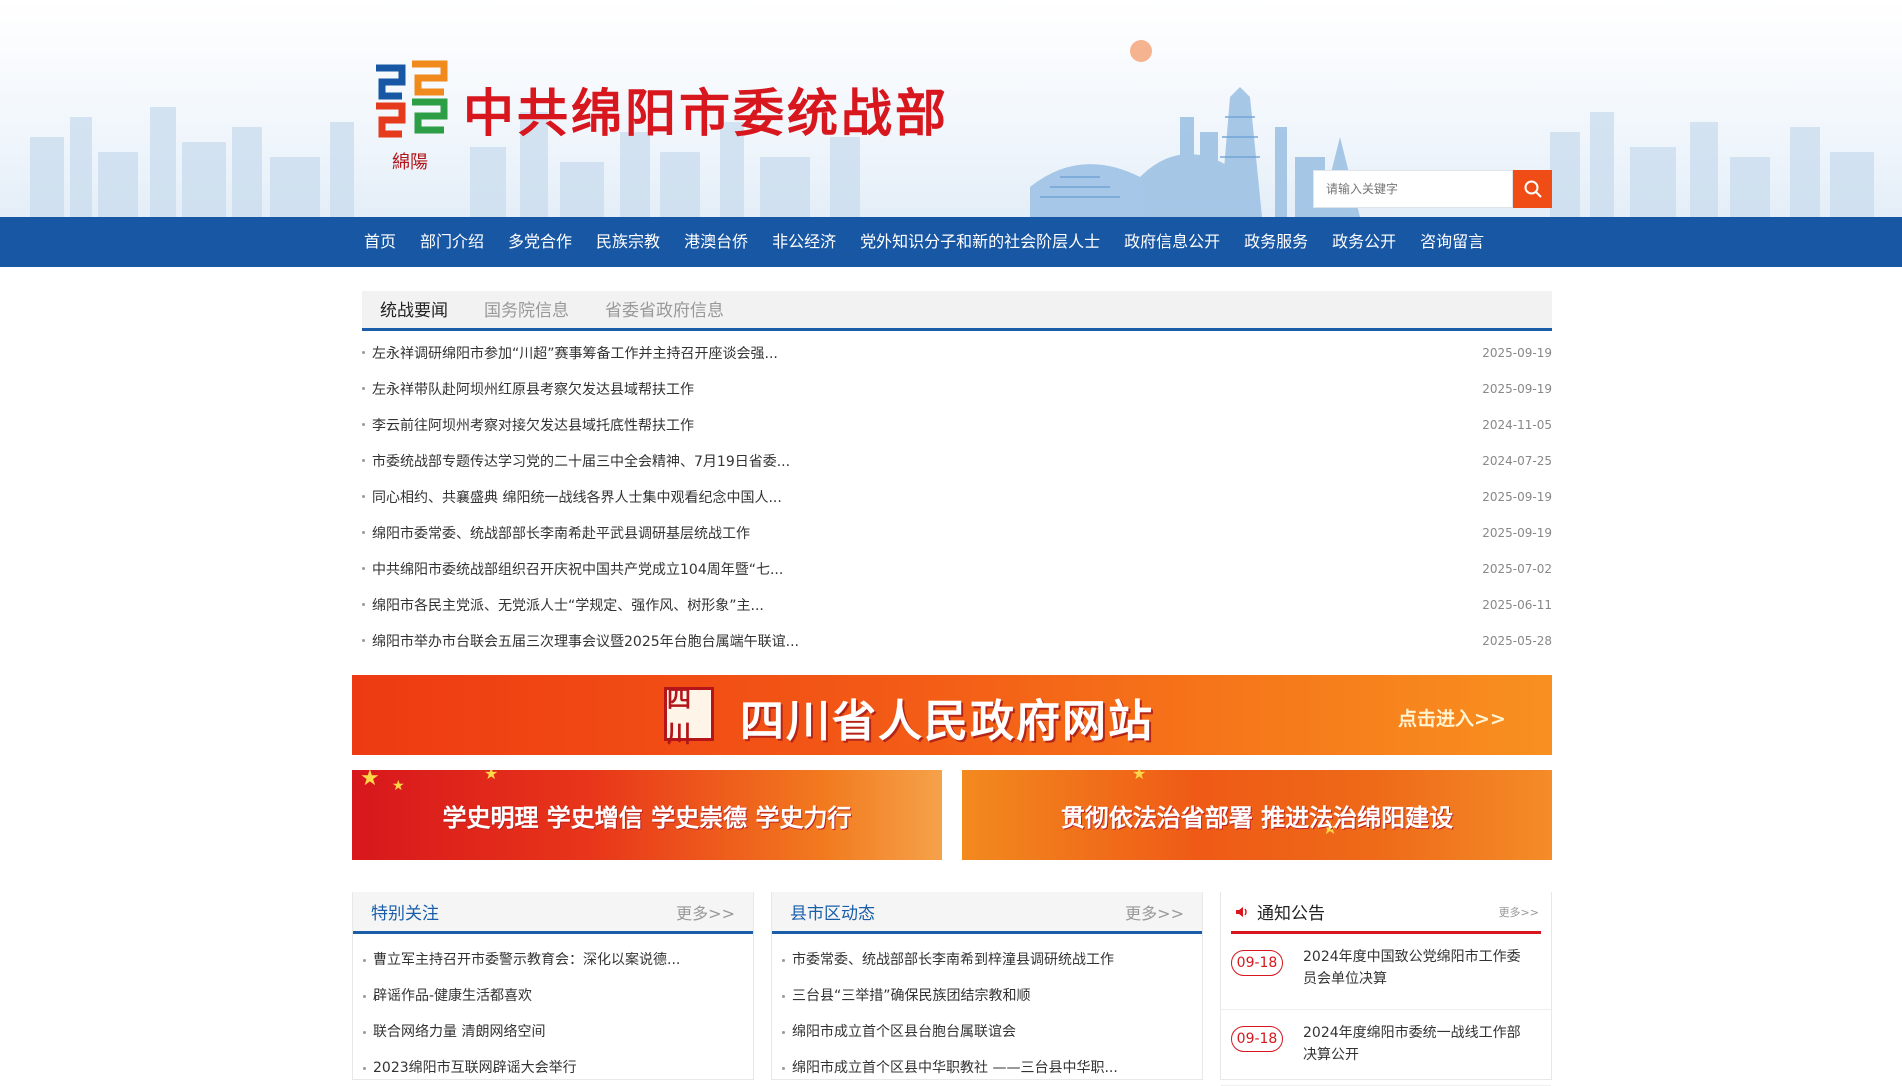 The height and width of the screenshot is (1086, 1902). What do you see at coordinates (1241, 911) in the screenshot?
I see `speaker-icon` at bounding box center [1241, 911].